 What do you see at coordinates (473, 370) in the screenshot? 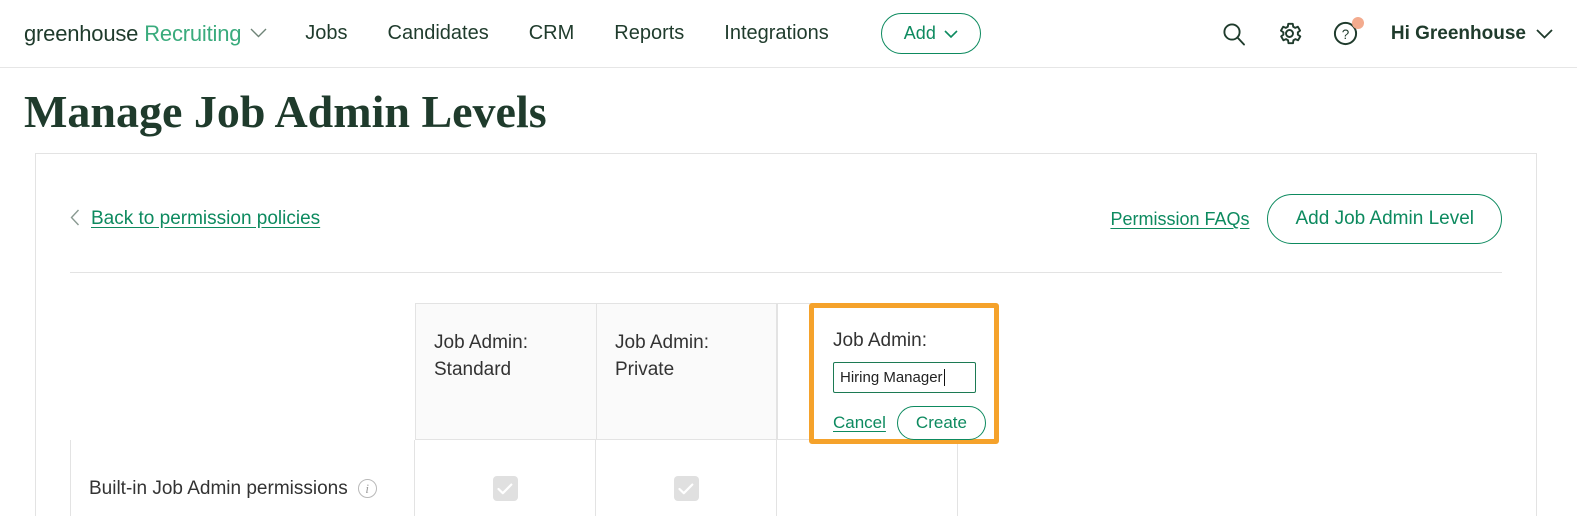
I see `column-title-line2: Standard` at bounding box center [473, 370].